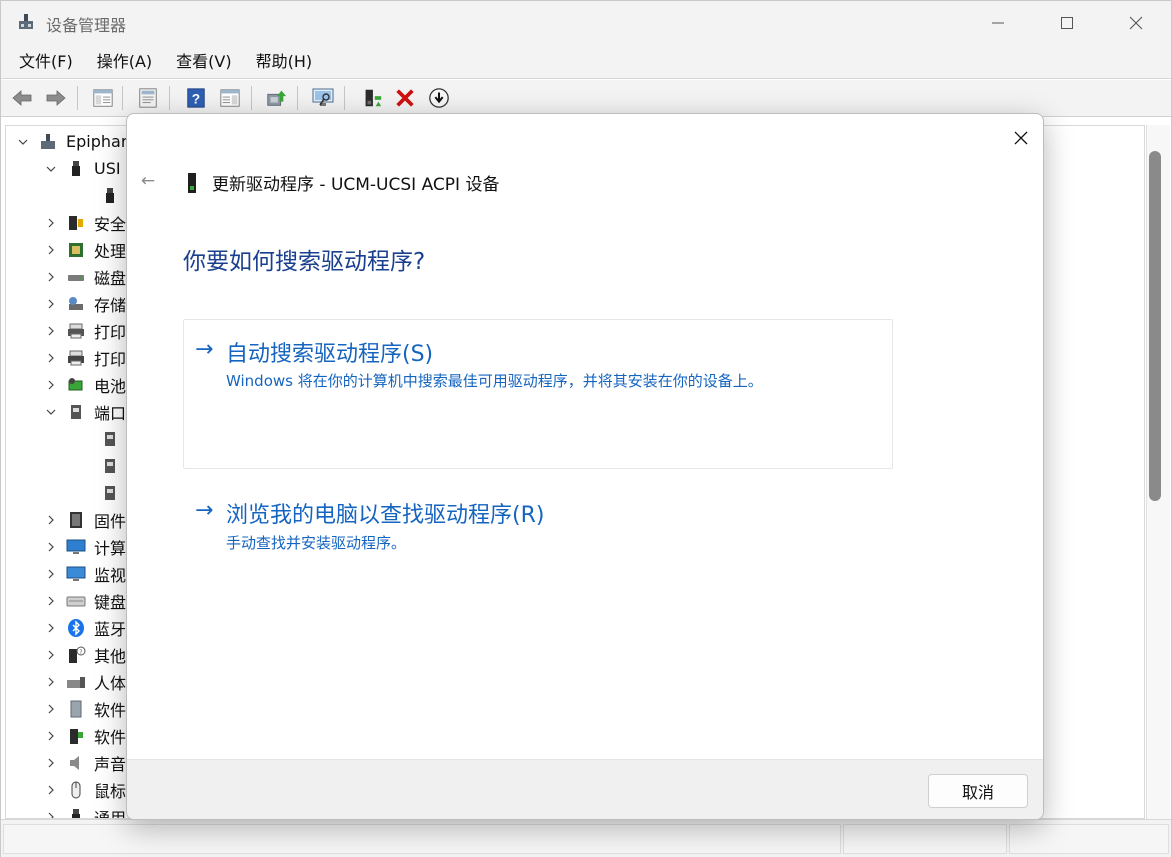 Image resolution: width=1172 pixels, height=857 pixels. Describe the element at coordinates (284, 61) in the screenshot. I see `menu-help: 帮助(H)` at that location.